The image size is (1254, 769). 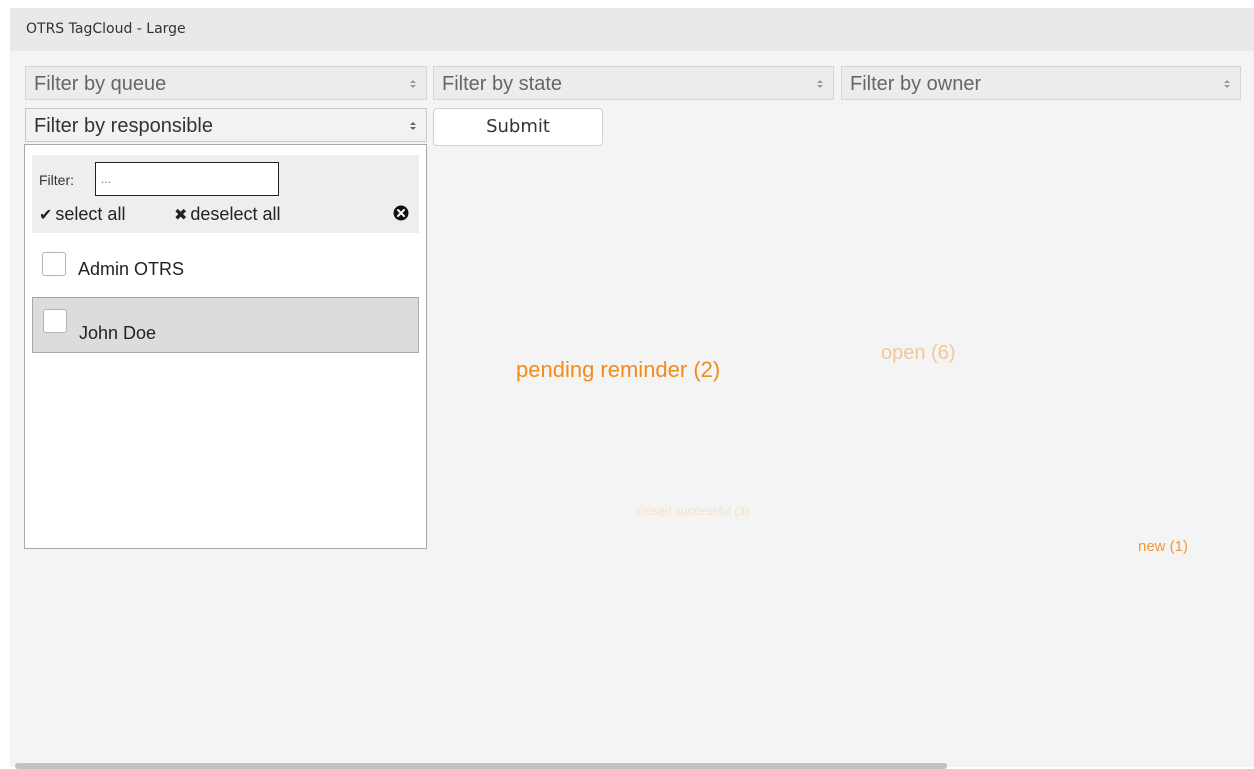 I want to click on responsible-filter-label: Filter by responsible, so click(x=123, y=126).